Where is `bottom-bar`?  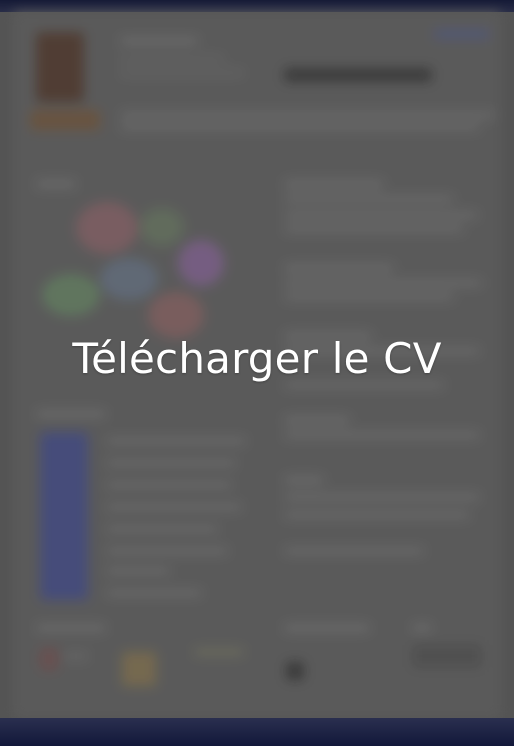 bottom-bar is located at coordinates (257, 732).